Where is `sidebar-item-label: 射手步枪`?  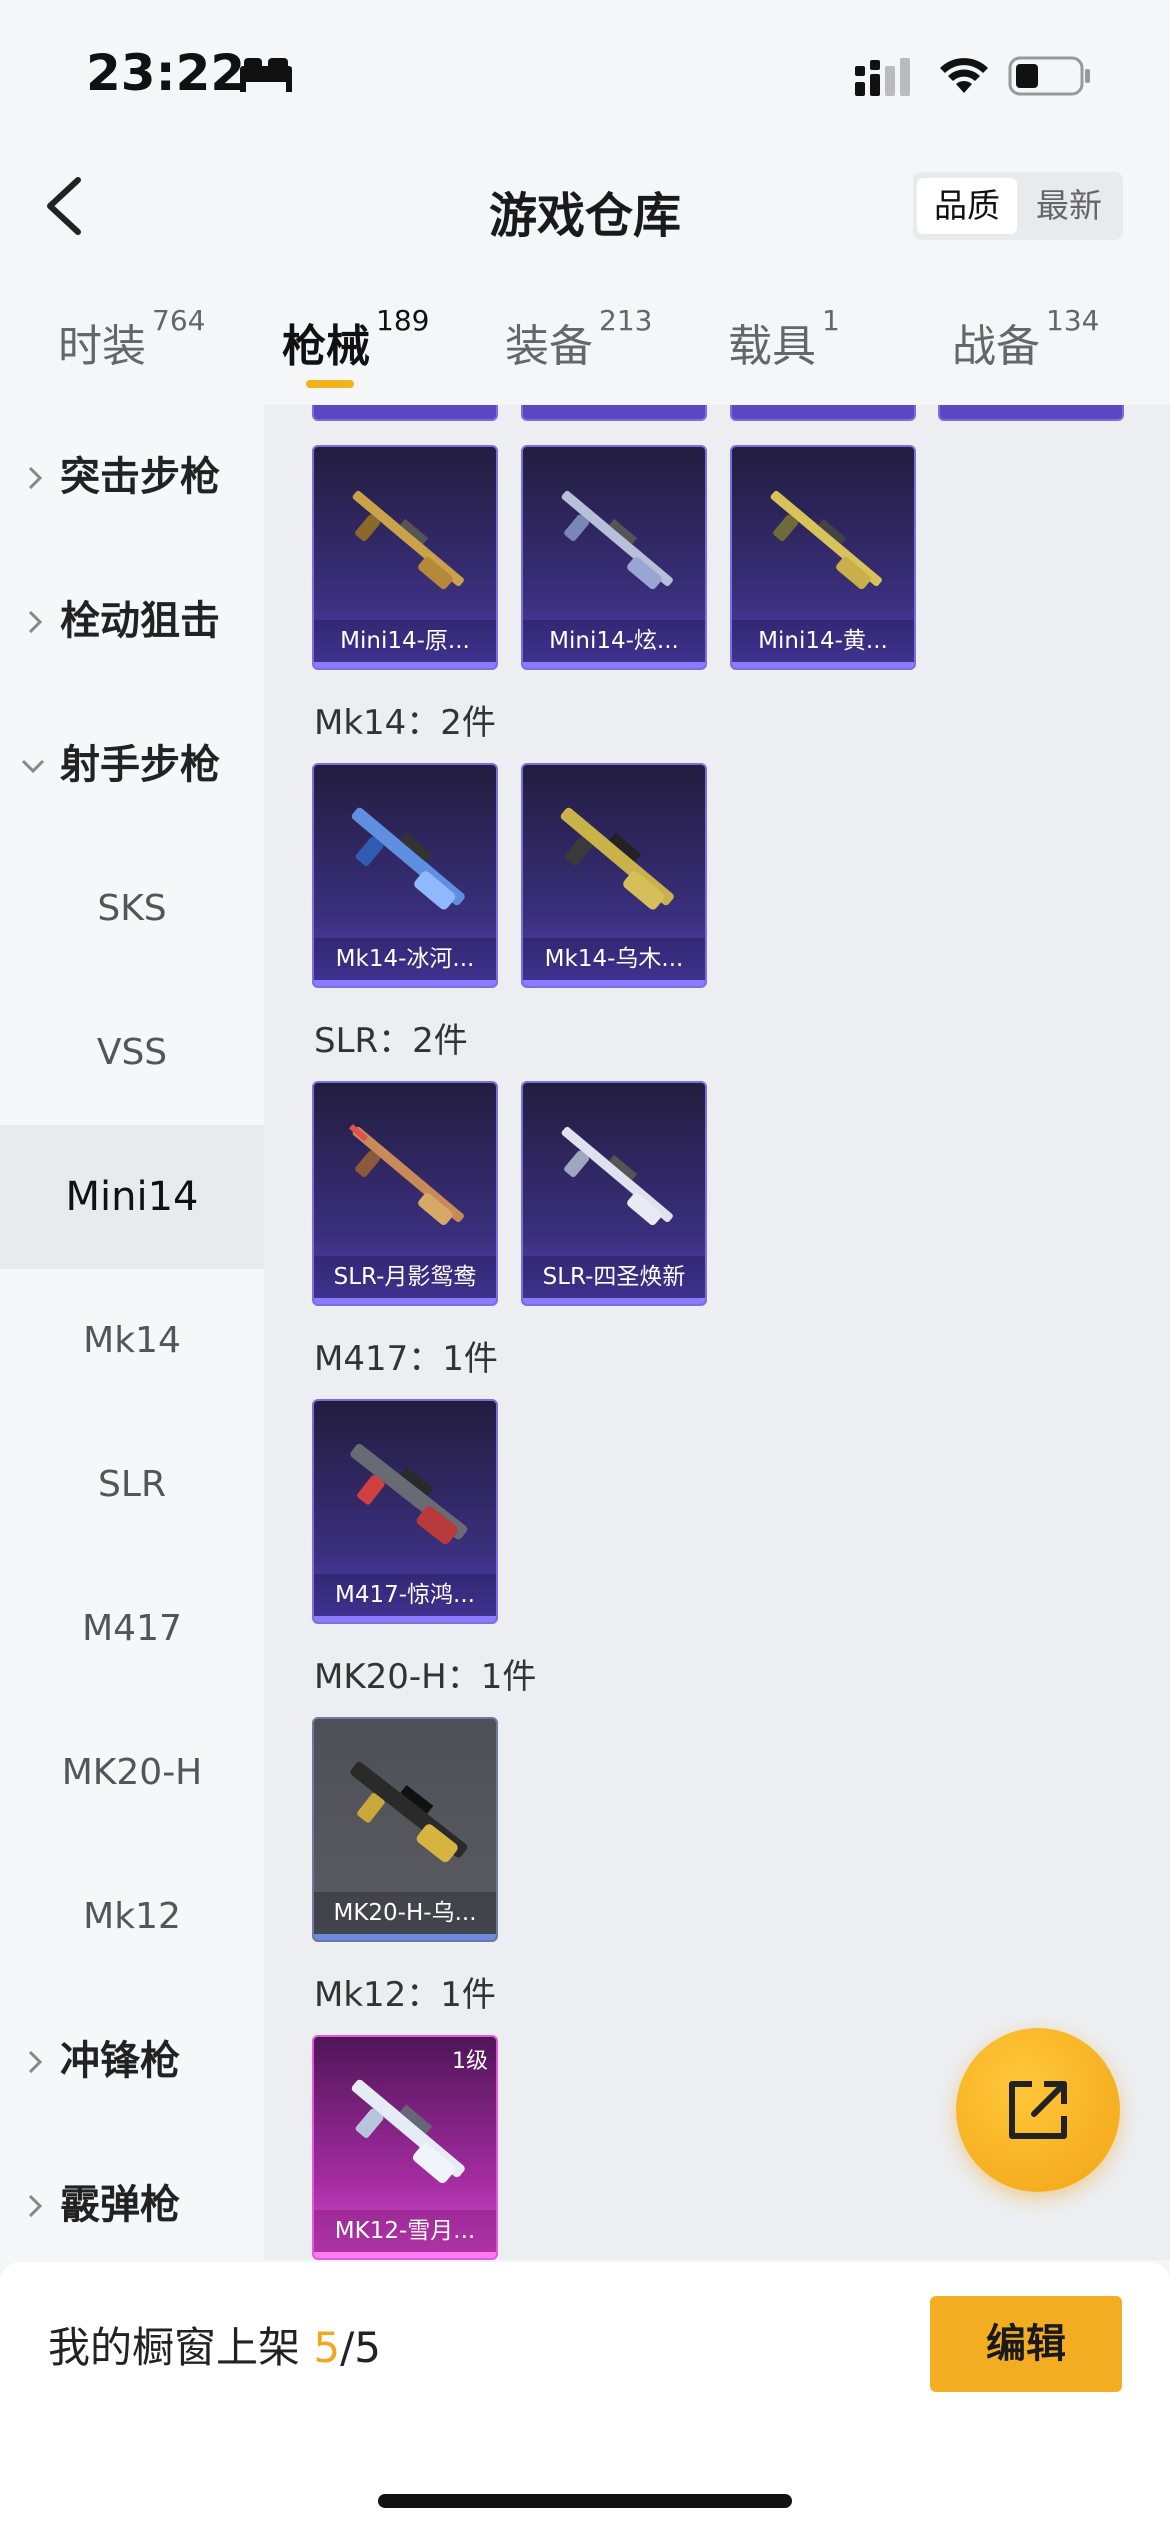
sidebar-item-label: 射手步枪 is located at coordinates (140, 765).